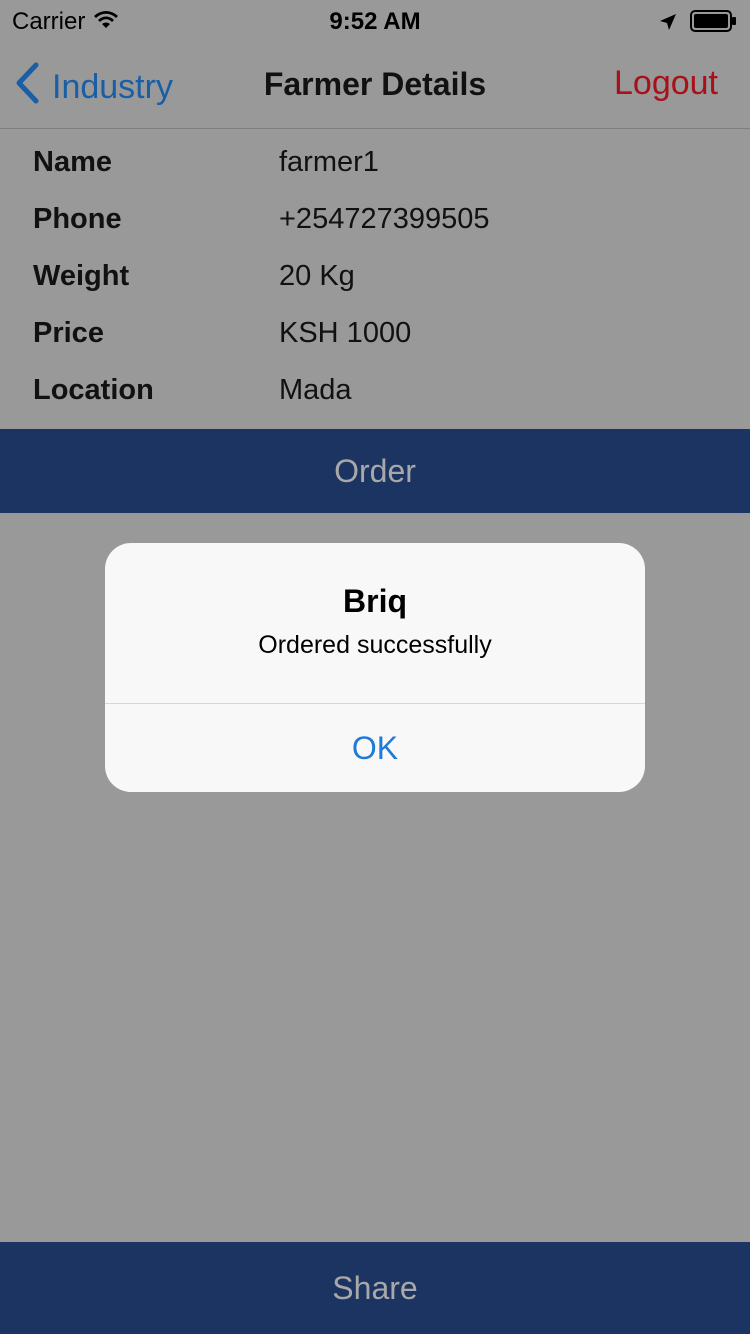  What do you see at coordinates (375, 645) in the screenshot?
I see `alert-message: Ordered successfully` at bounding box center [375, 645].